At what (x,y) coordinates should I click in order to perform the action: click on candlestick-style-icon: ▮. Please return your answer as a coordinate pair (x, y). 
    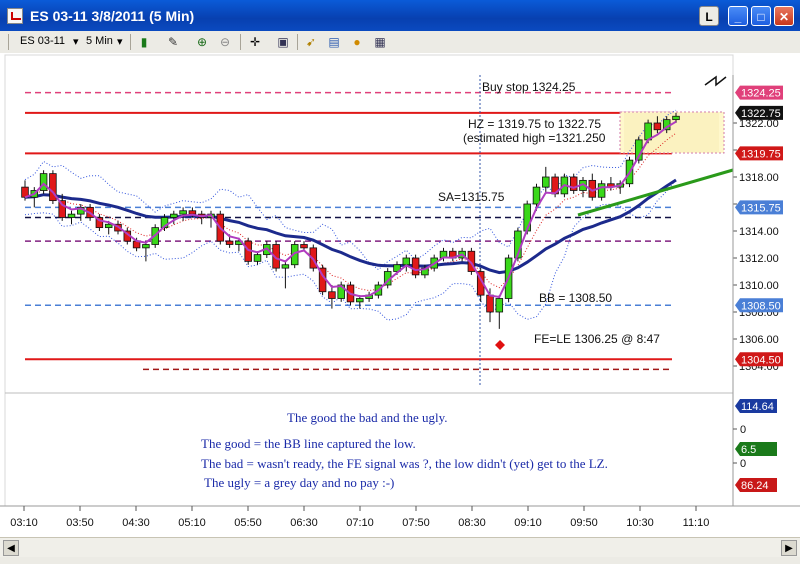
    Looking at the image, I should click on (144, 42).